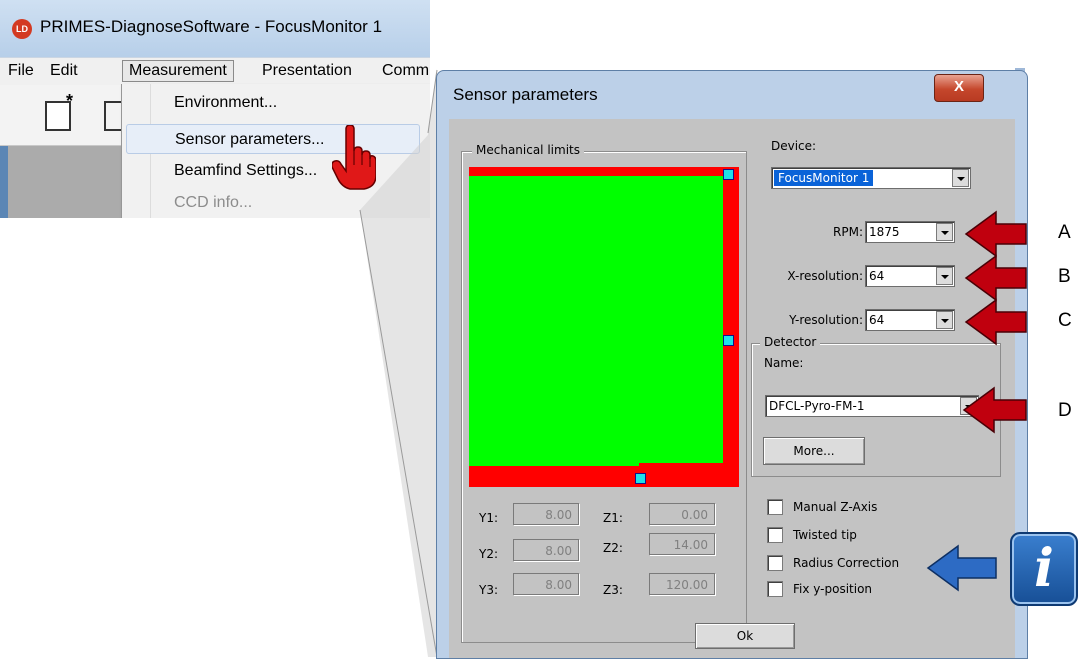  Describe the element at coordinates (995, 234) in the screenshot. I see `arrow-a-icon` at that location.